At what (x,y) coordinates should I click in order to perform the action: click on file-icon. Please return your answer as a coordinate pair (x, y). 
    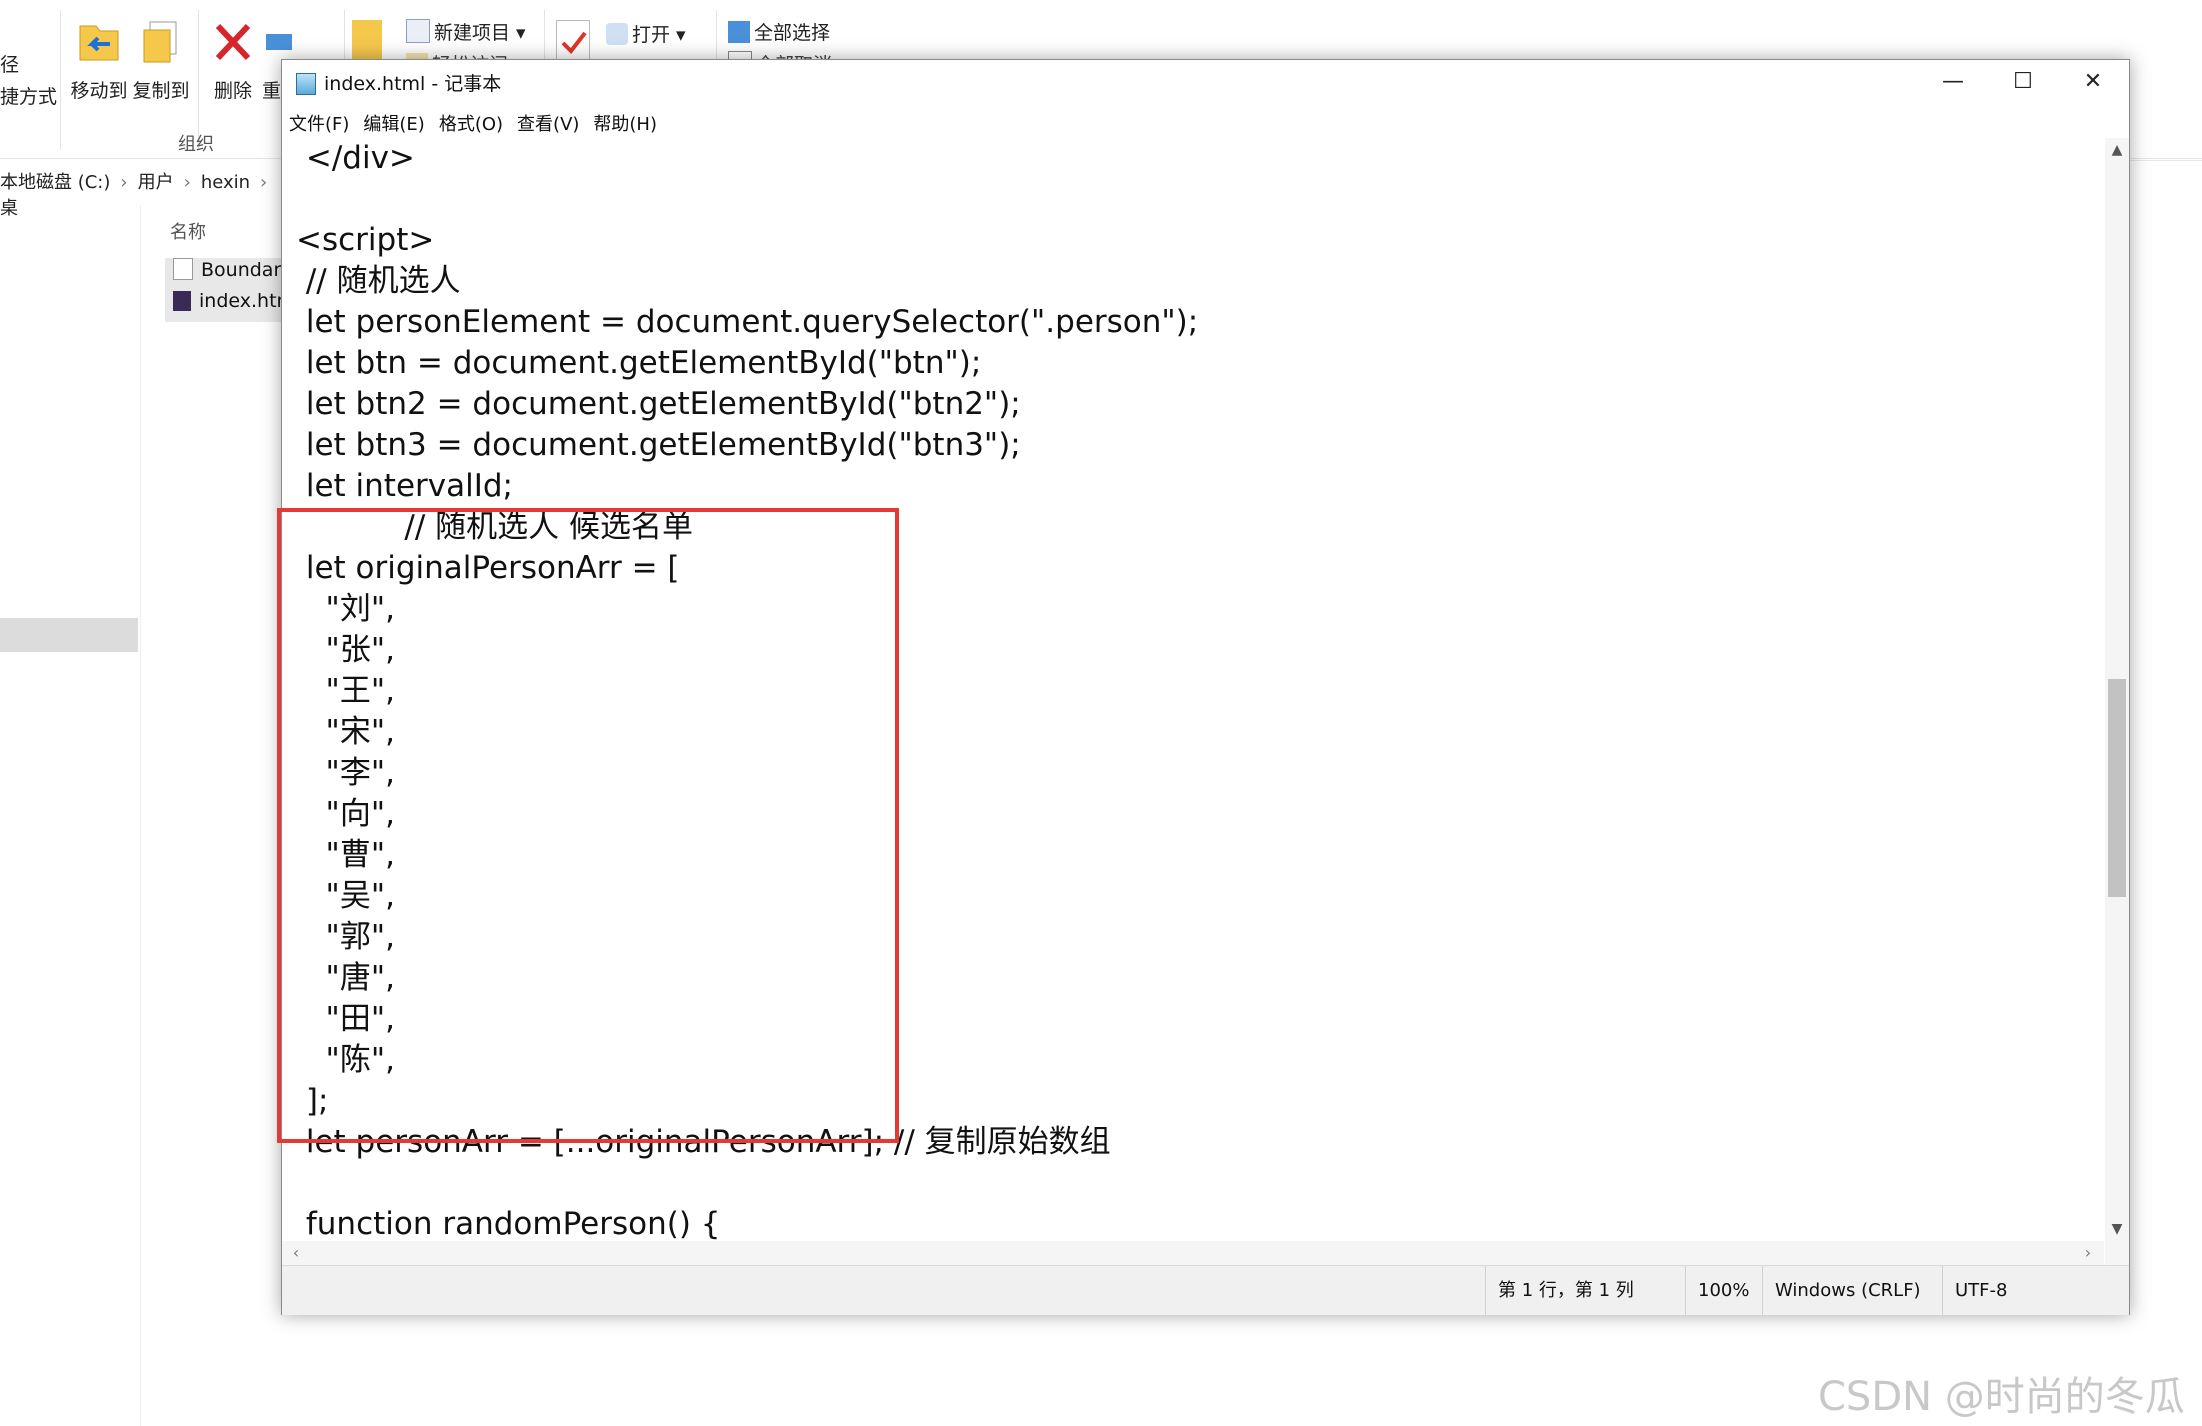
    Looking at the image, I should click on (183, 269).